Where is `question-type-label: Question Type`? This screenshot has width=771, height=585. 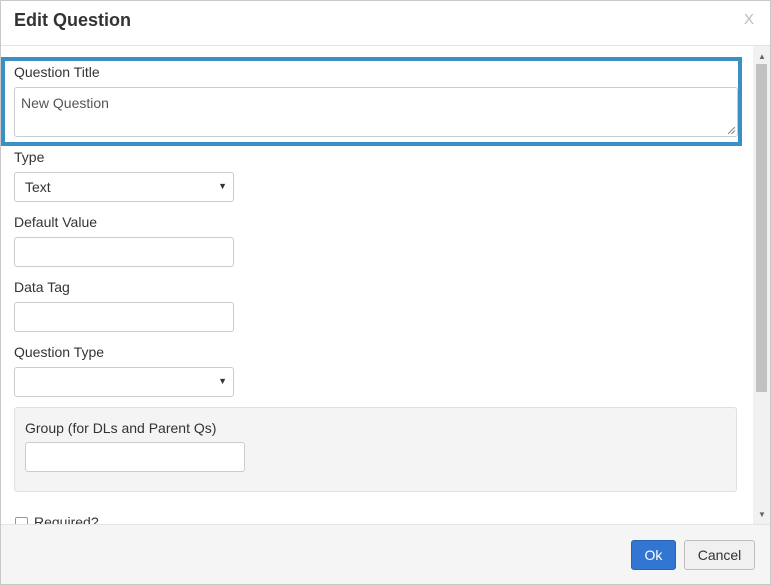
question-type-label: Question Type is located at coordinates (59, 352).